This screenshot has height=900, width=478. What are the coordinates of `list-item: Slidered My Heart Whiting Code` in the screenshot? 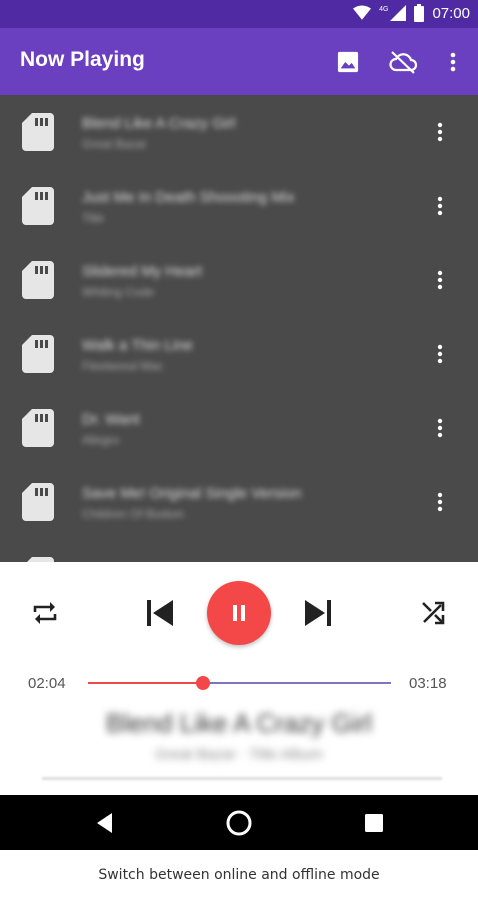 It's located at (239, 280).